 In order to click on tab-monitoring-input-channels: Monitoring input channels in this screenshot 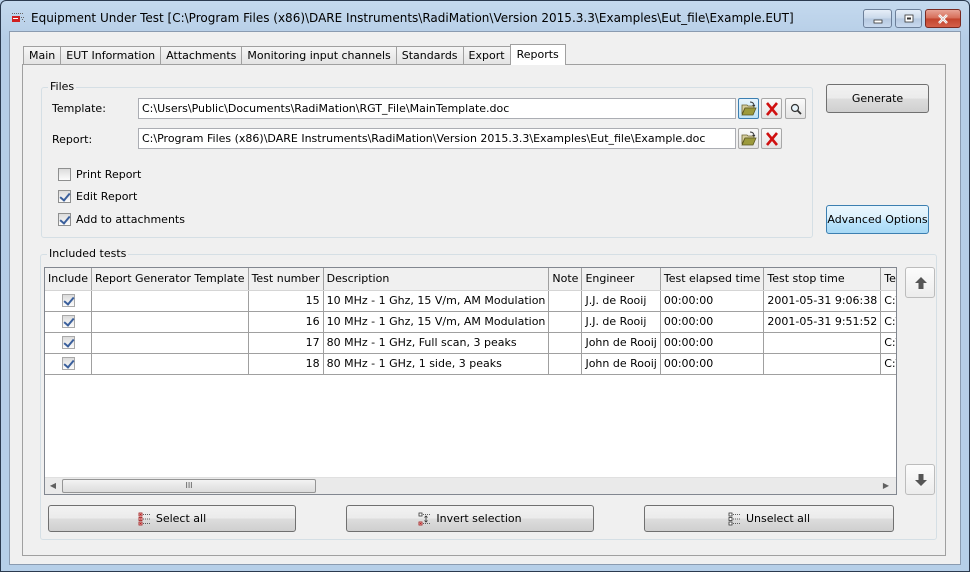, I will do `click(319, 55)`.